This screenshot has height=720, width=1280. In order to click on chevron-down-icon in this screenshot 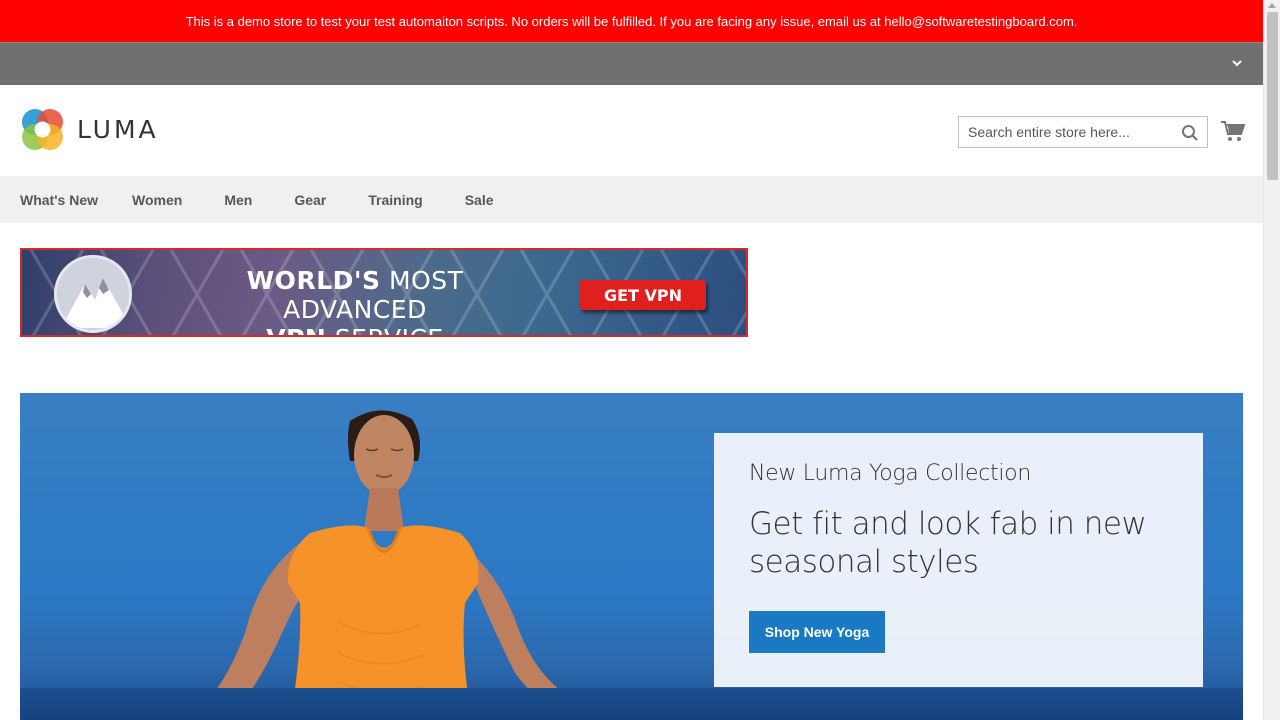, I will do `click(1237, 63)`.